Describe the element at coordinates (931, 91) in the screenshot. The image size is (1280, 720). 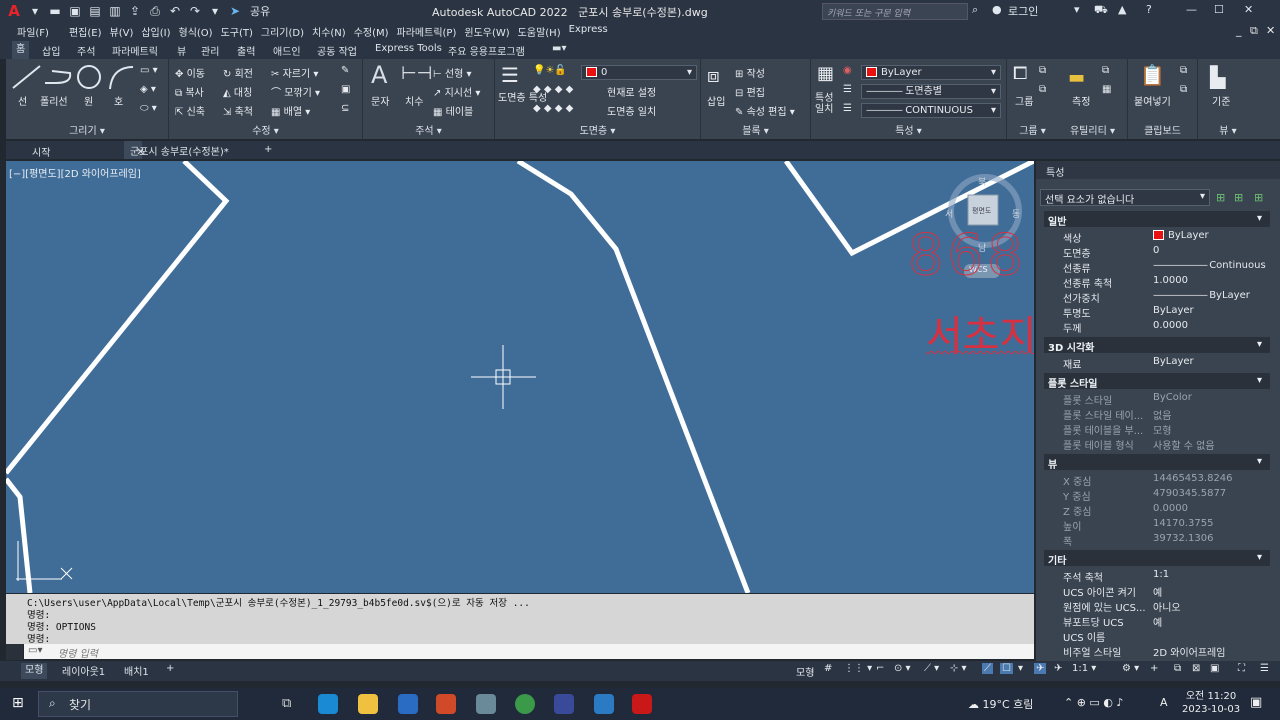
I see `lineweight-dropdown: ———— 도면층별 ▾` at that location.